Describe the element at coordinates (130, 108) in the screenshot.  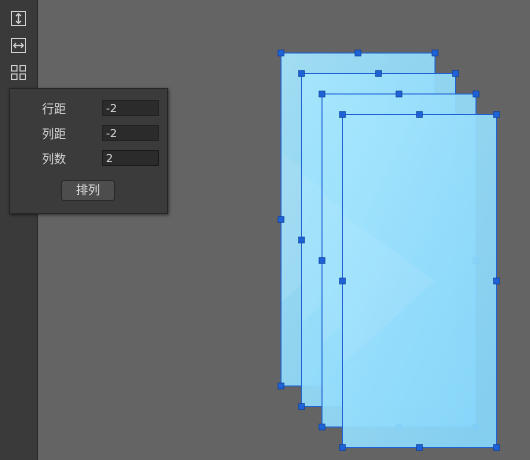
I see `row-spacing-input` at that location.